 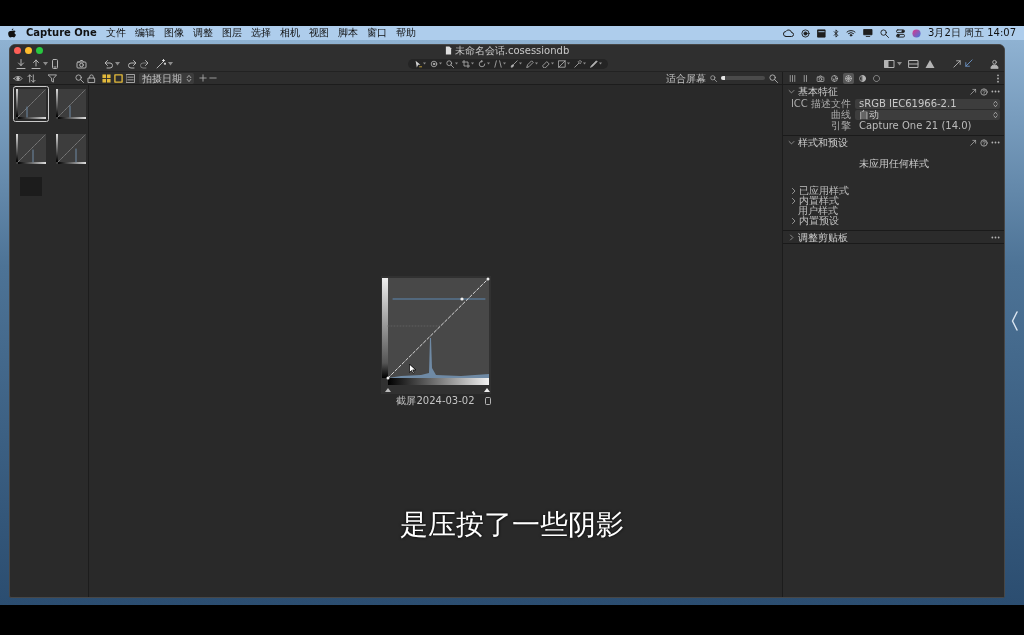 I want to click on bars-icon, so click(x=792, y=78).